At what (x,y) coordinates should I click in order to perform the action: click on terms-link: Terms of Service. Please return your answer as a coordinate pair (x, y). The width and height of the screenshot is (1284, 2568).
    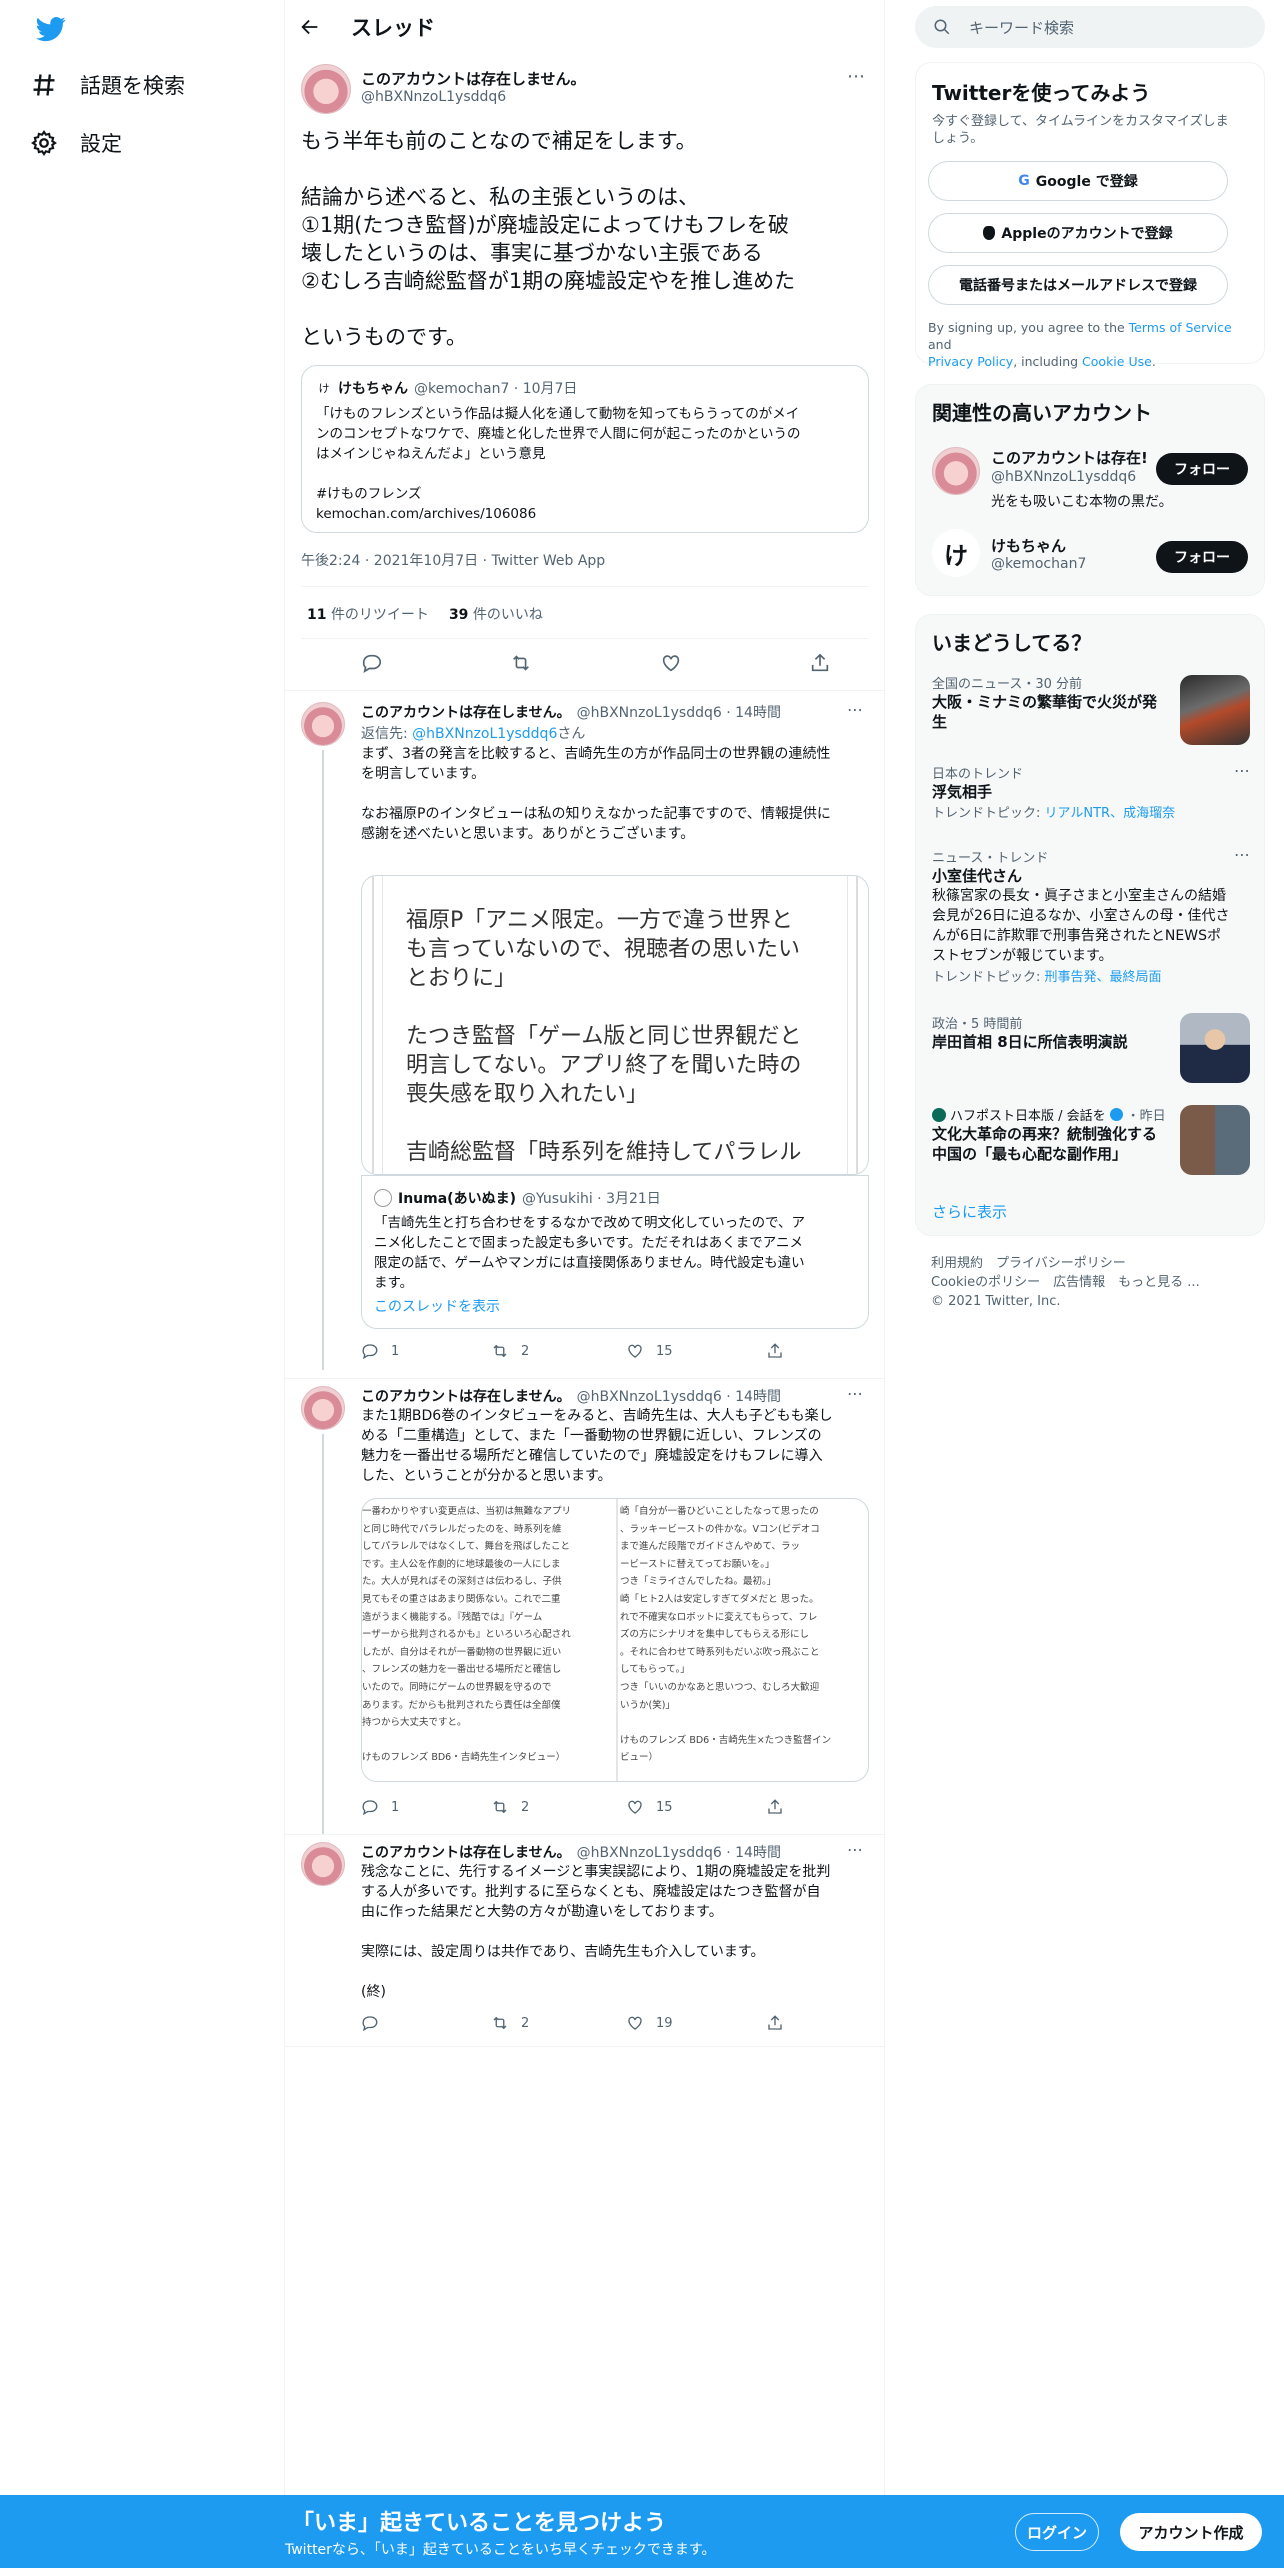
    Looking at the image, I should click on (1180, 327).